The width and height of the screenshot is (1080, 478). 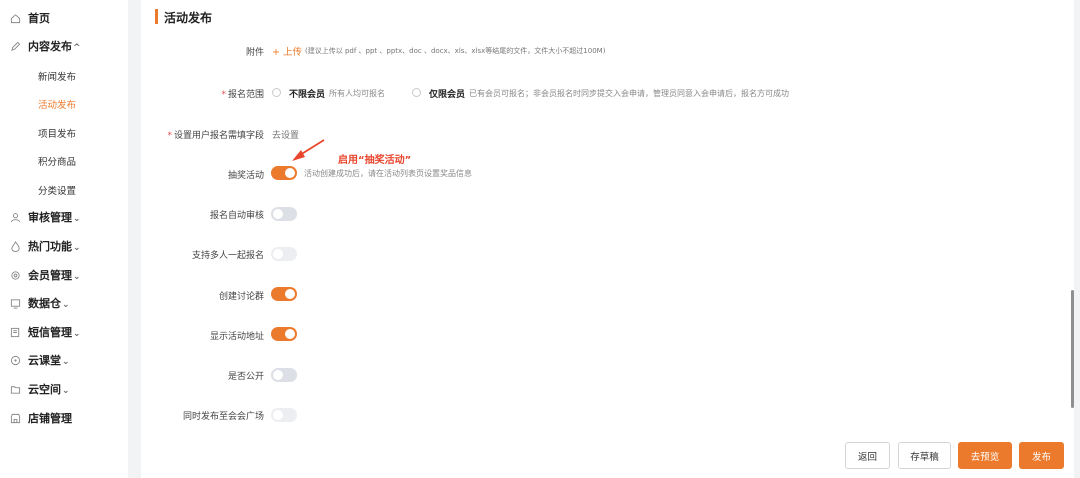 What do you see at coordinates (50, 332) in the screenshot?
I see `sidebar-item-label: 短信管理` at bounding box center [50, 332].